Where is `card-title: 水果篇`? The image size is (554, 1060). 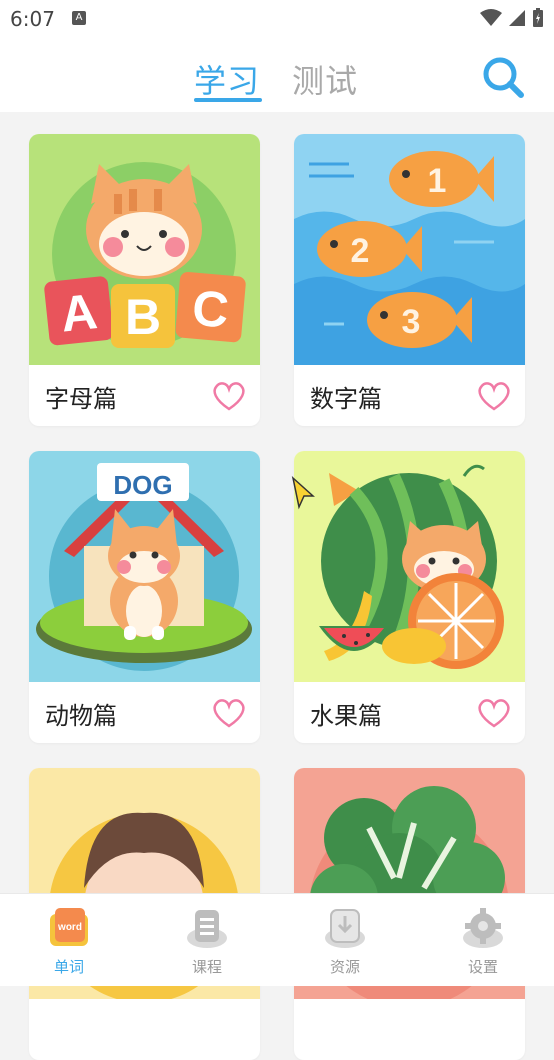
card-title: 水果篇 is located at coordinates (346, 716).